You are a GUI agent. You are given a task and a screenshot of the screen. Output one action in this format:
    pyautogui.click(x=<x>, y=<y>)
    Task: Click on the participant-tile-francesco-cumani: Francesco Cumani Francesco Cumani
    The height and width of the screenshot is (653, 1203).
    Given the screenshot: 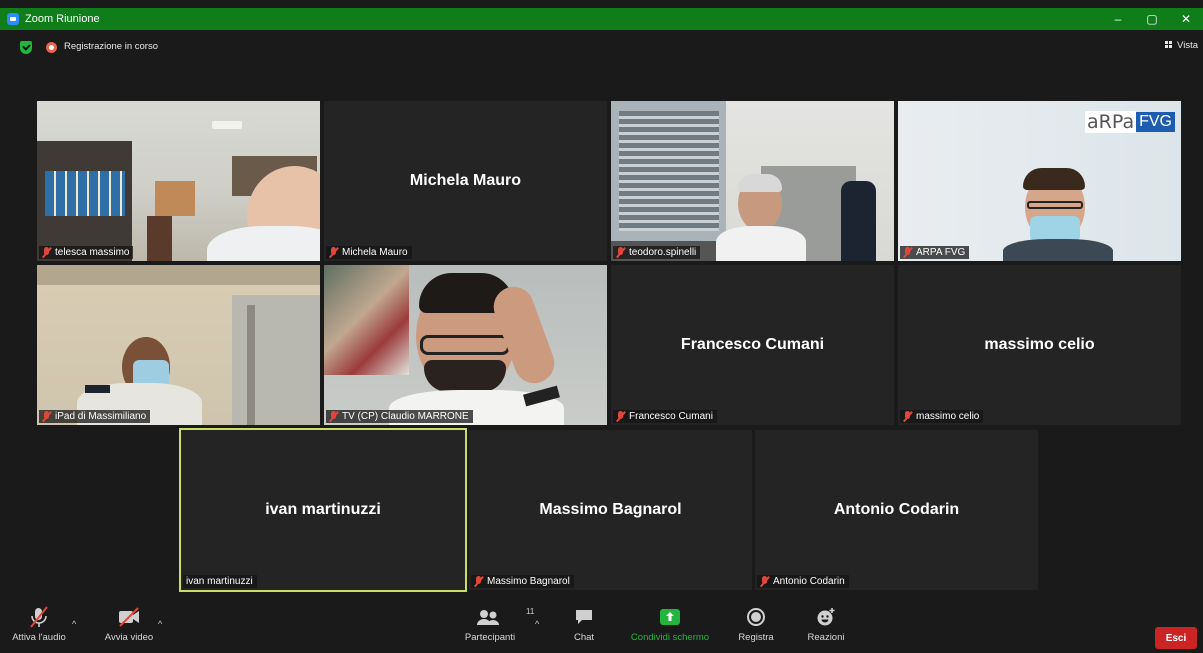 What is the action you would take?
    pyautogui.click(x=752, y=345)
    